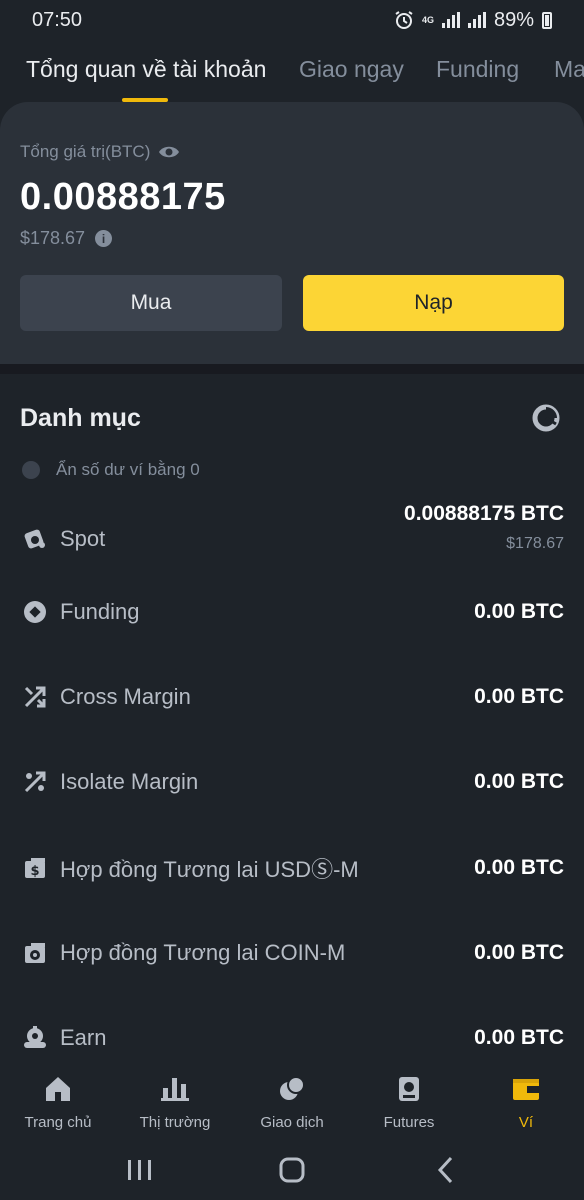 The height and width of the screenshot is (1200, 584). I want to click on status-bar: 07:50 4G 89%, so click(292, 20).